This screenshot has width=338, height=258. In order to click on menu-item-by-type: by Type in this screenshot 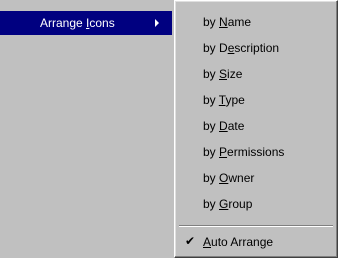, I will do `click(255, 100)`.